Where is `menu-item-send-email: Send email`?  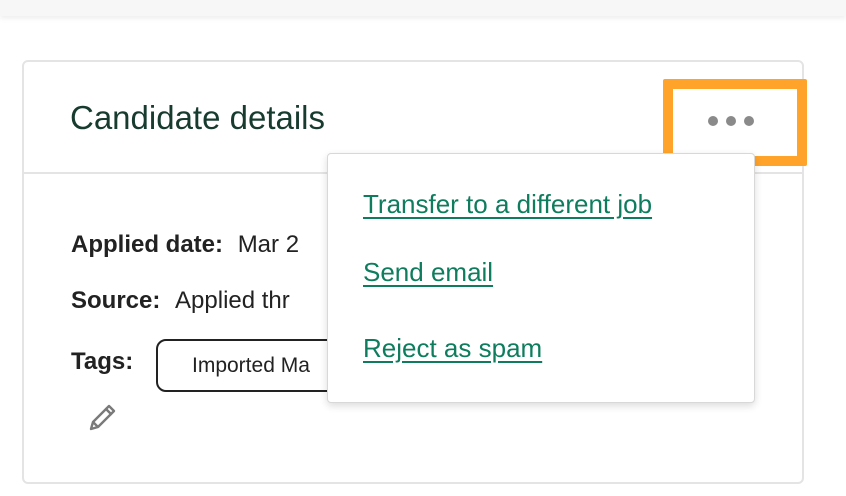
menu-item-send-email: Send email is located at coordinates (428, 272).